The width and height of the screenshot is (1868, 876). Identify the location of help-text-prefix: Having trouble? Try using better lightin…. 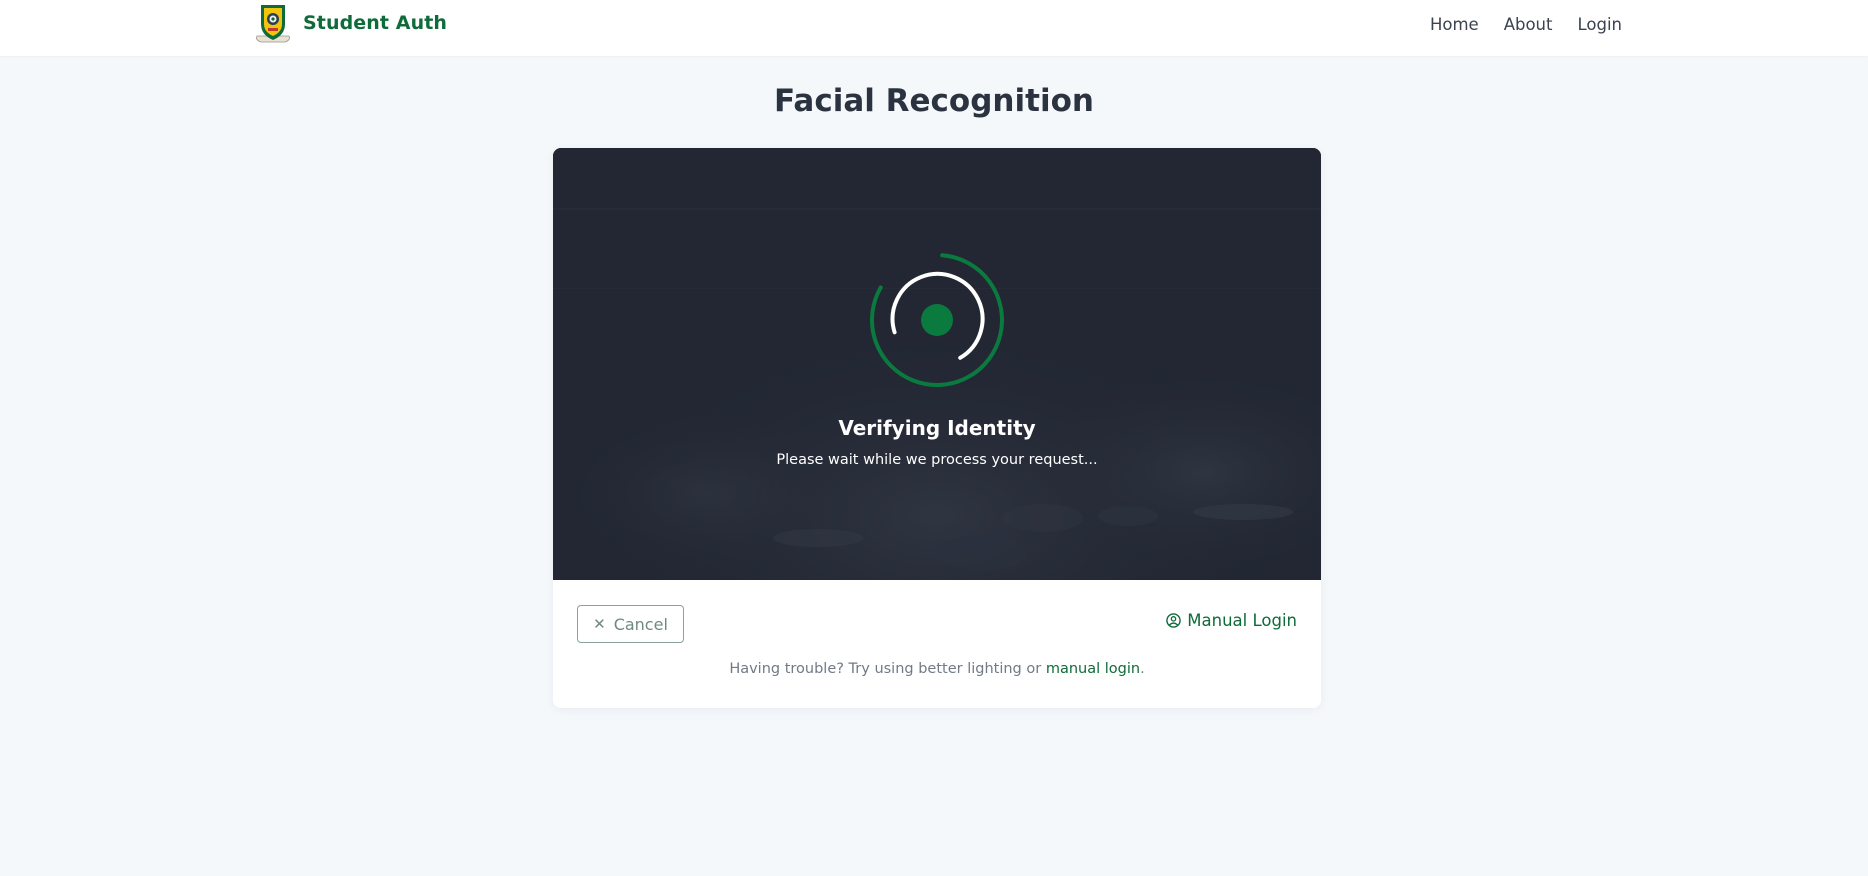
(887, 669).